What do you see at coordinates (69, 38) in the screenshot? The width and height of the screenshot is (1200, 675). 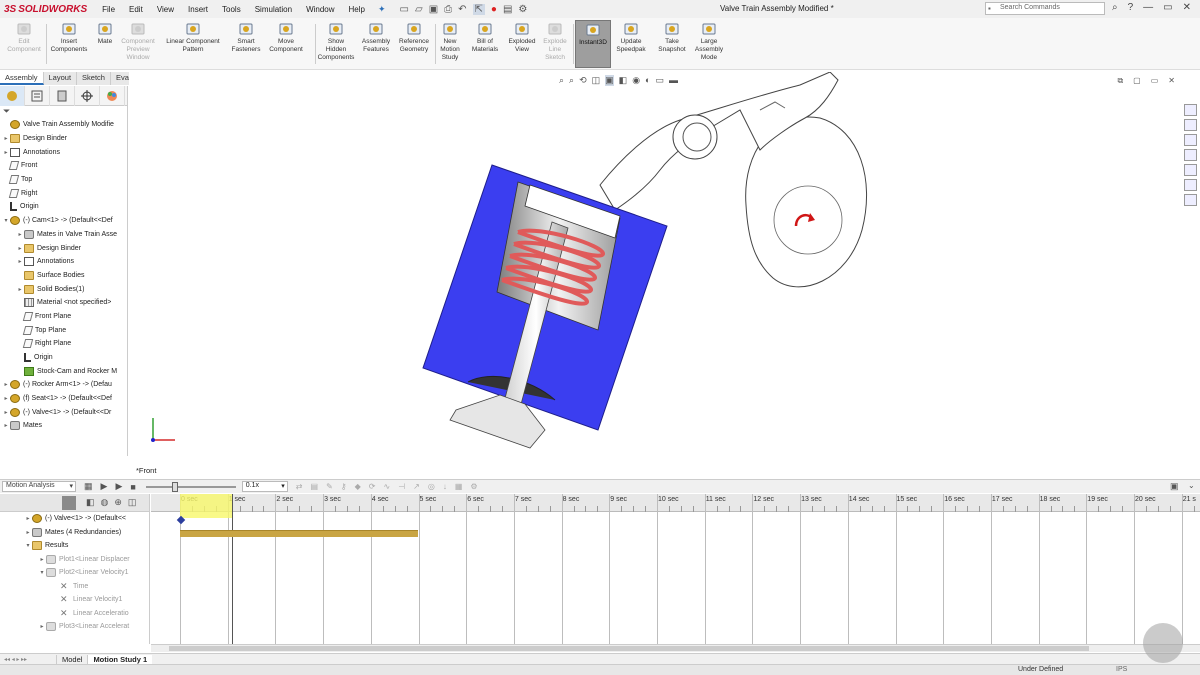 I see `insert-components-button: Insert Components` at bounding box center [69, 38].